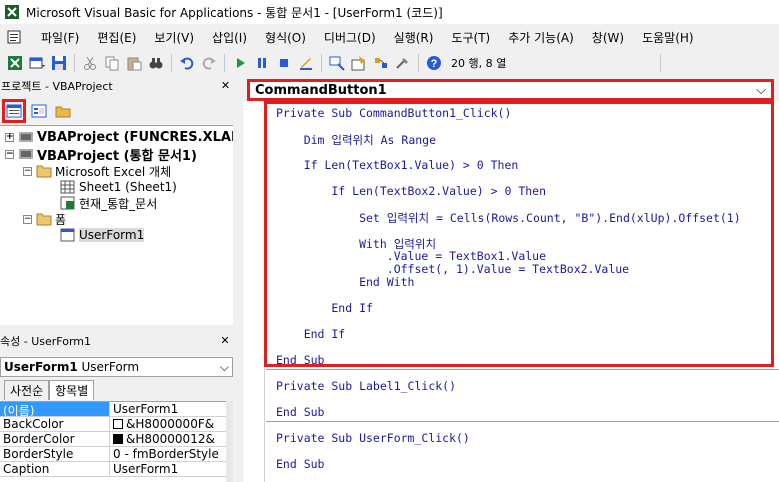 The height and width of the screenshot is (482, 779). Describe the element at coordinates (9, 137) in the screenshot. I see `expand-icon: +` at that location.